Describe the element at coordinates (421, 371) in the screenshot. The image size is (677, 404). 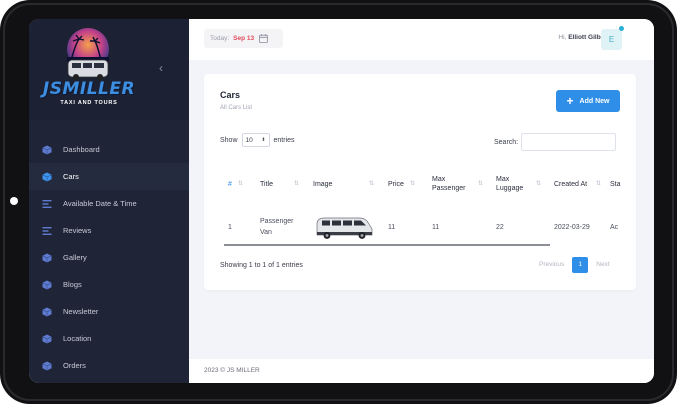
I see `footer: 2023 © JS MILLER` at that location.